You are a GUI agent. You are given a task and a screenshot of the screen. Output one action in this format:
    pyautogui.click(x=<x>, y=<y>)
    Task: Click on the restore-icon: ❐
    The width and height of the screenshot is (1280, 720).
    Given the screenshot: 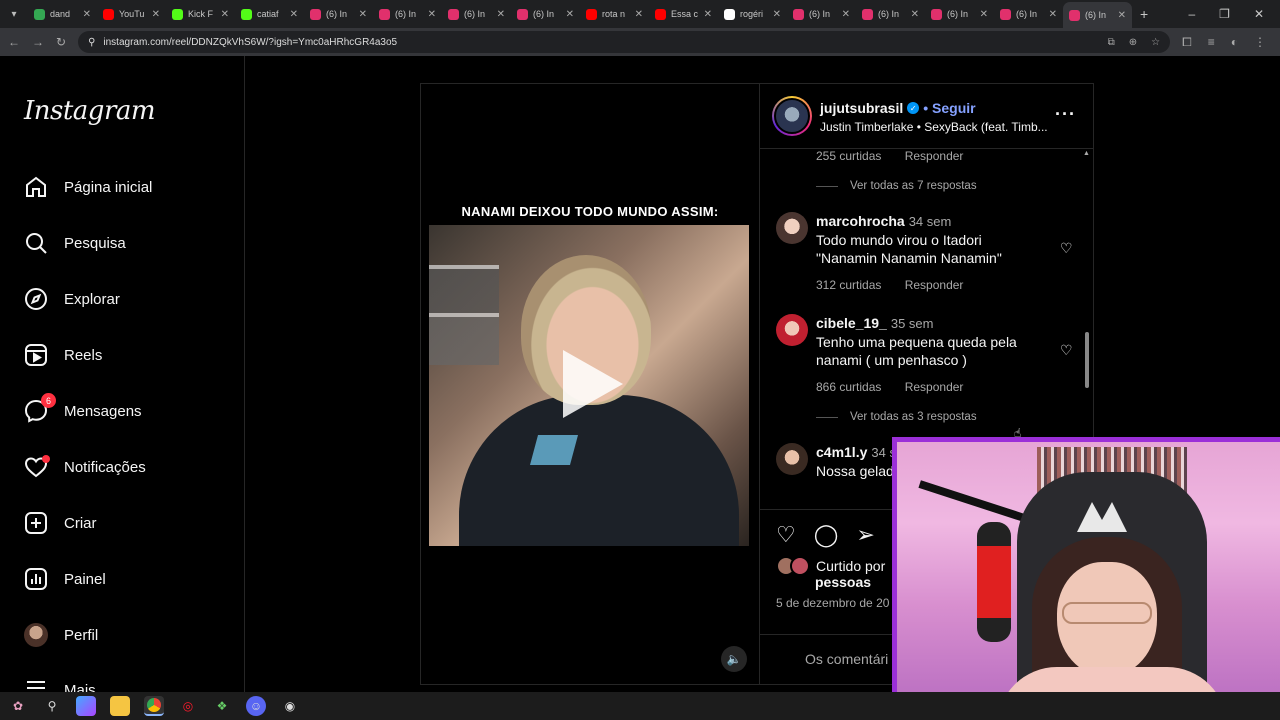 What is the action you would take?
    pyautogui.click(x=1224, y=14)
    